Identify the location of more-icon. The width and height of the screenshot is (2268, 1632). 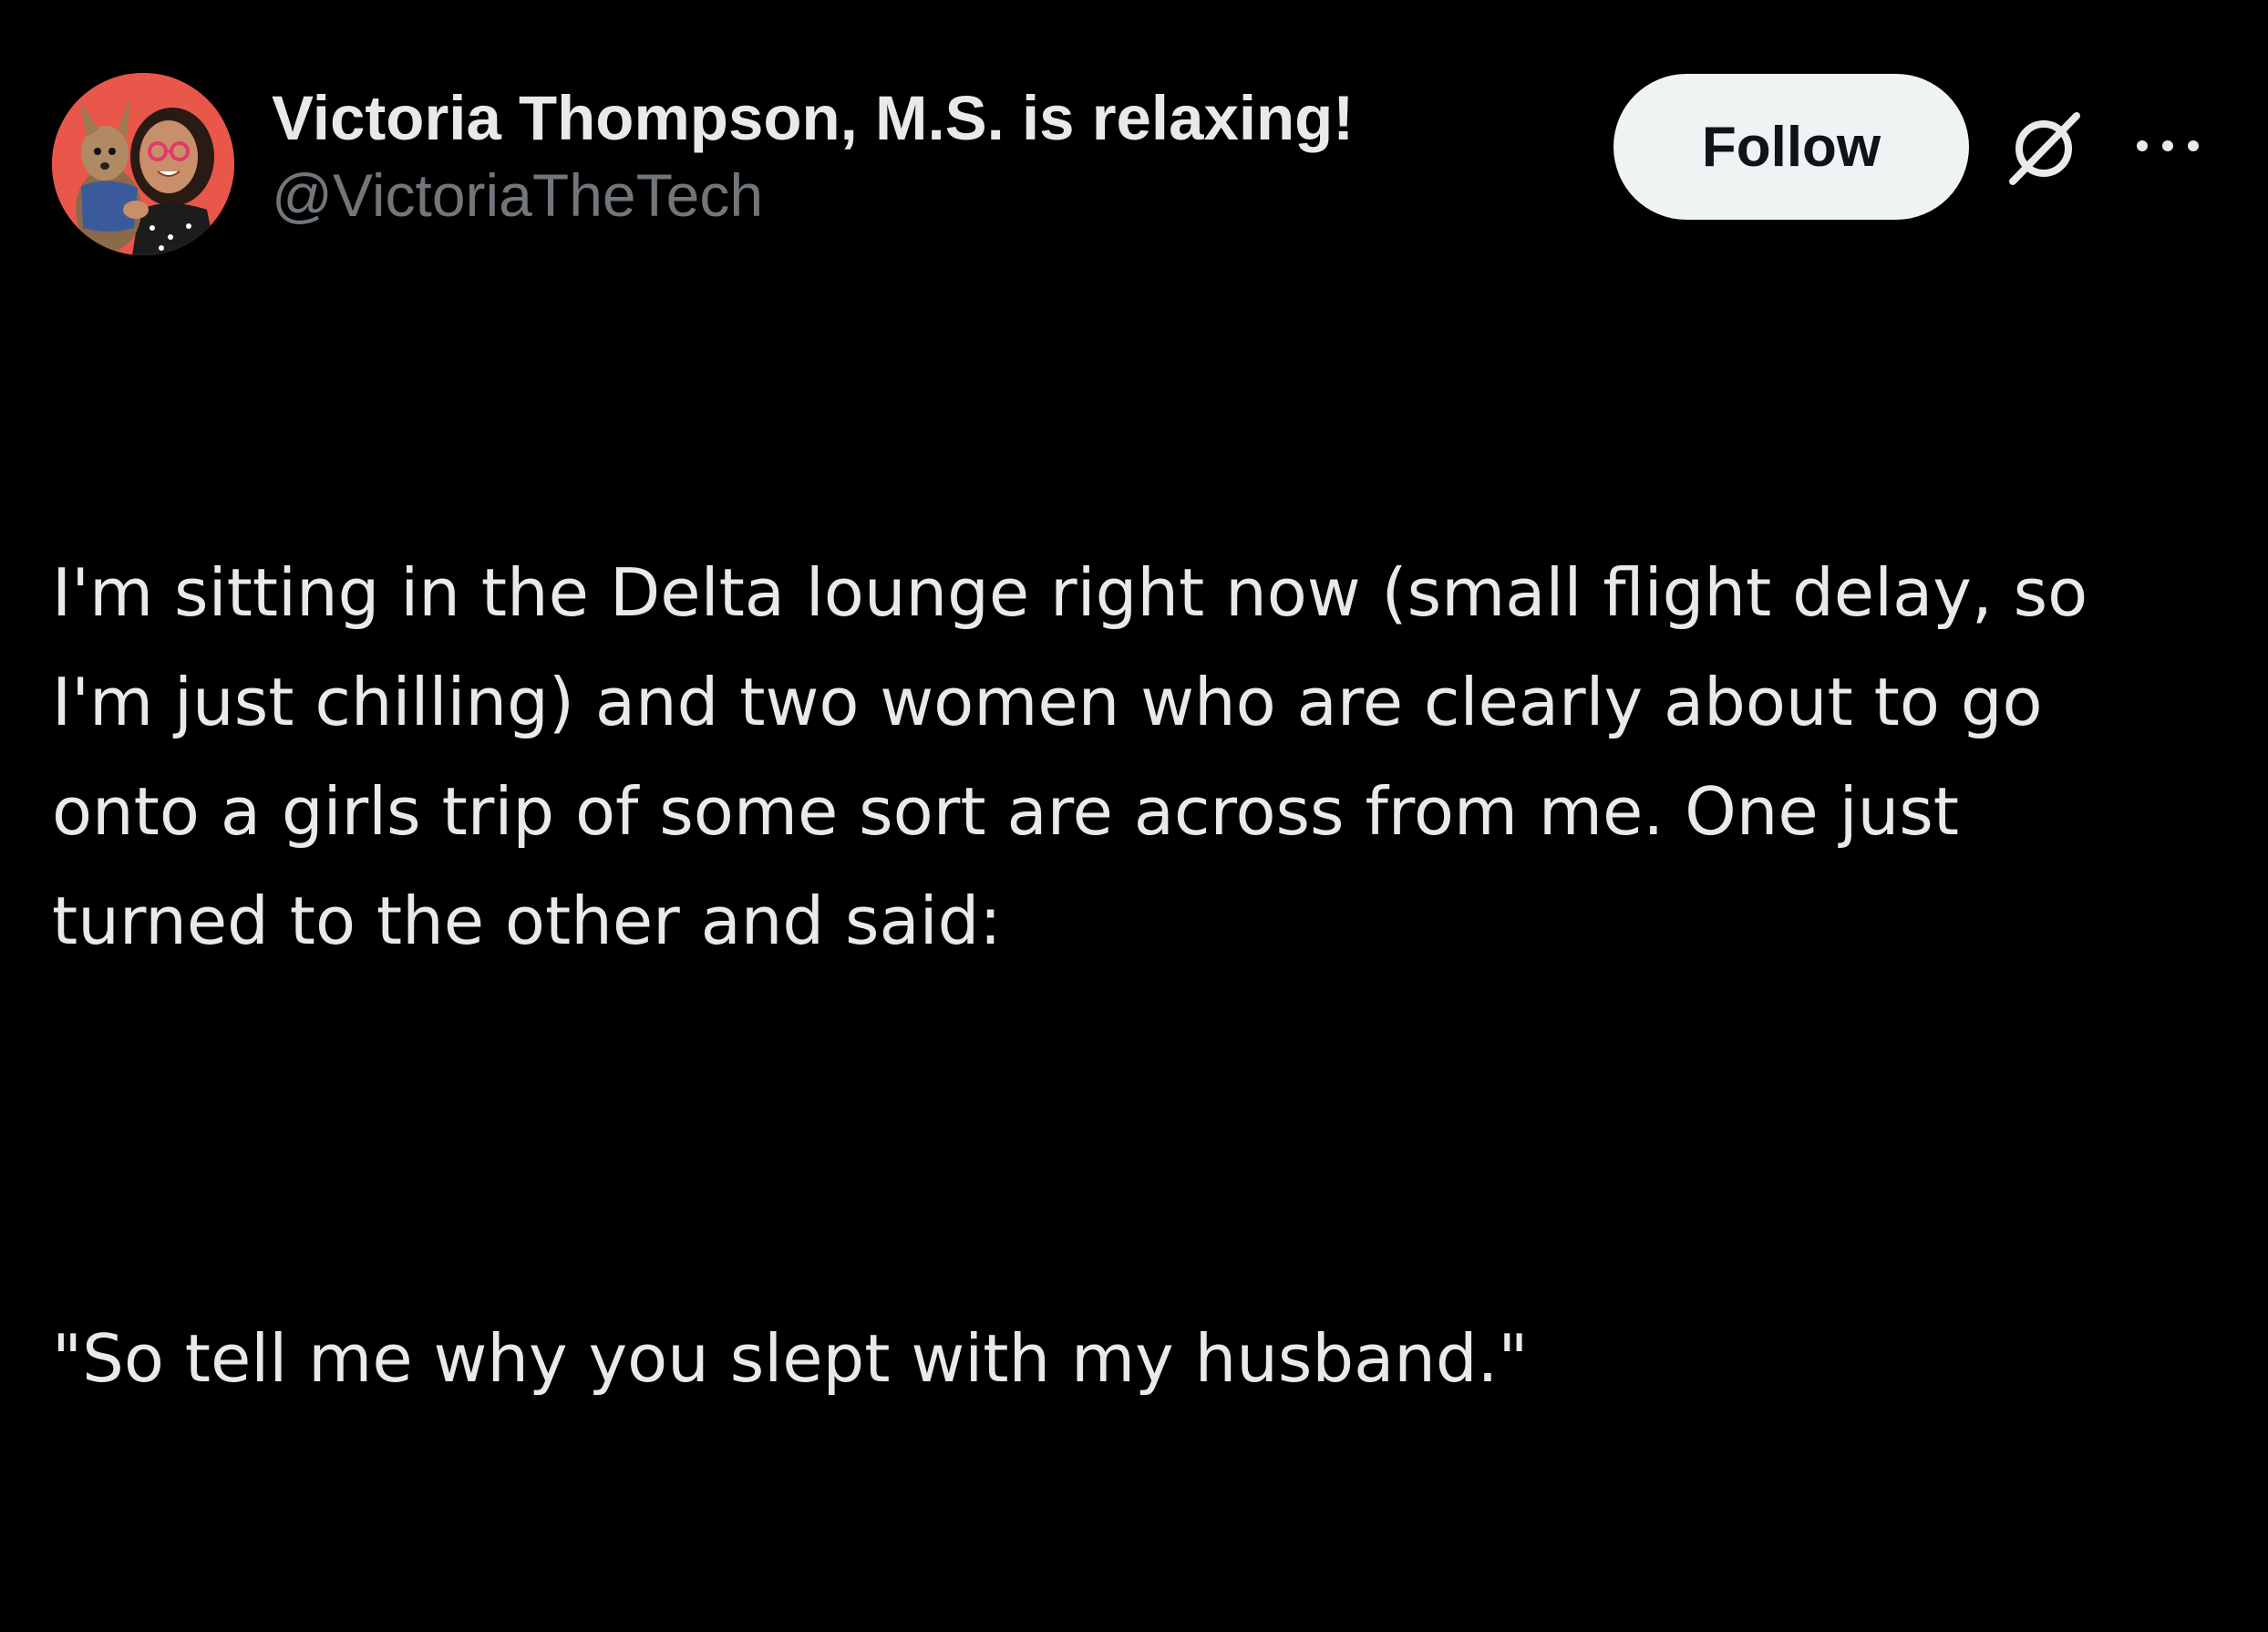
(2167, 146).